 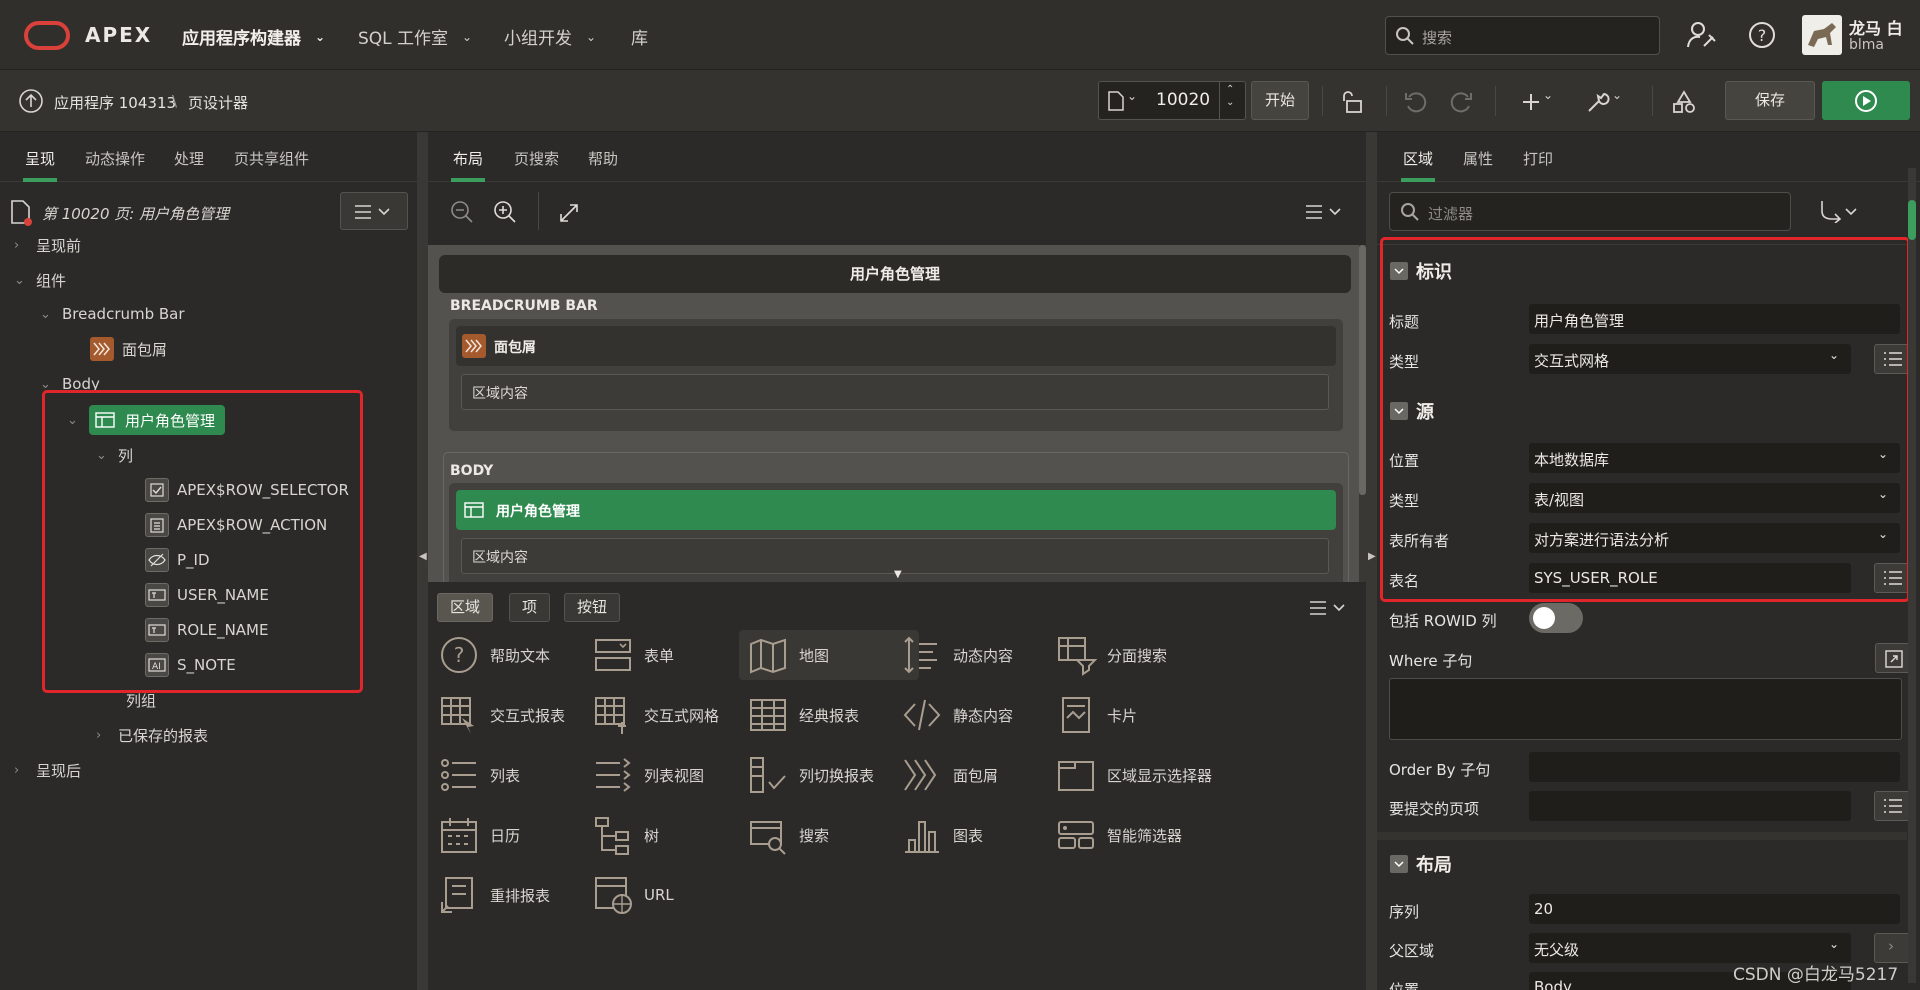 I want to click on gallery-item-tree: 树, so click(x=674, y=835).